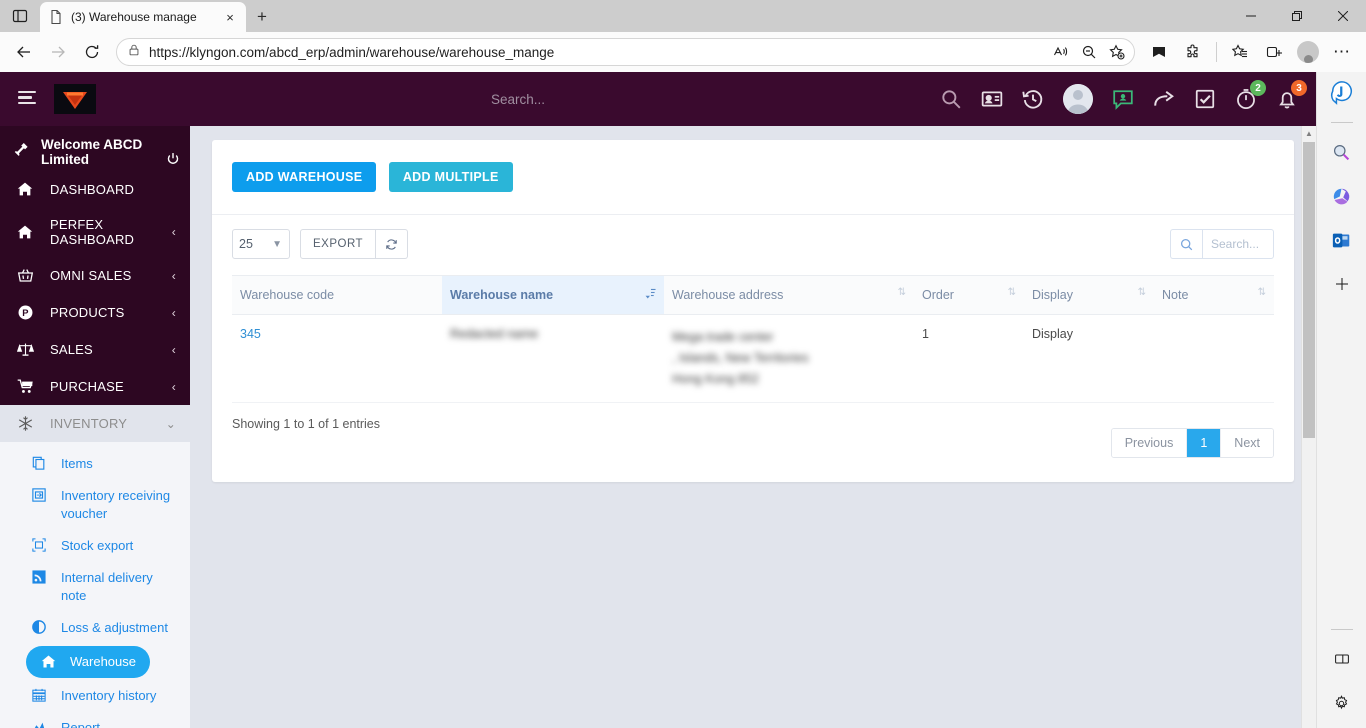 The width and height of the screenshot is (1366, 728). I want to click on pagination-previous: Previous, so click(1149, 443).